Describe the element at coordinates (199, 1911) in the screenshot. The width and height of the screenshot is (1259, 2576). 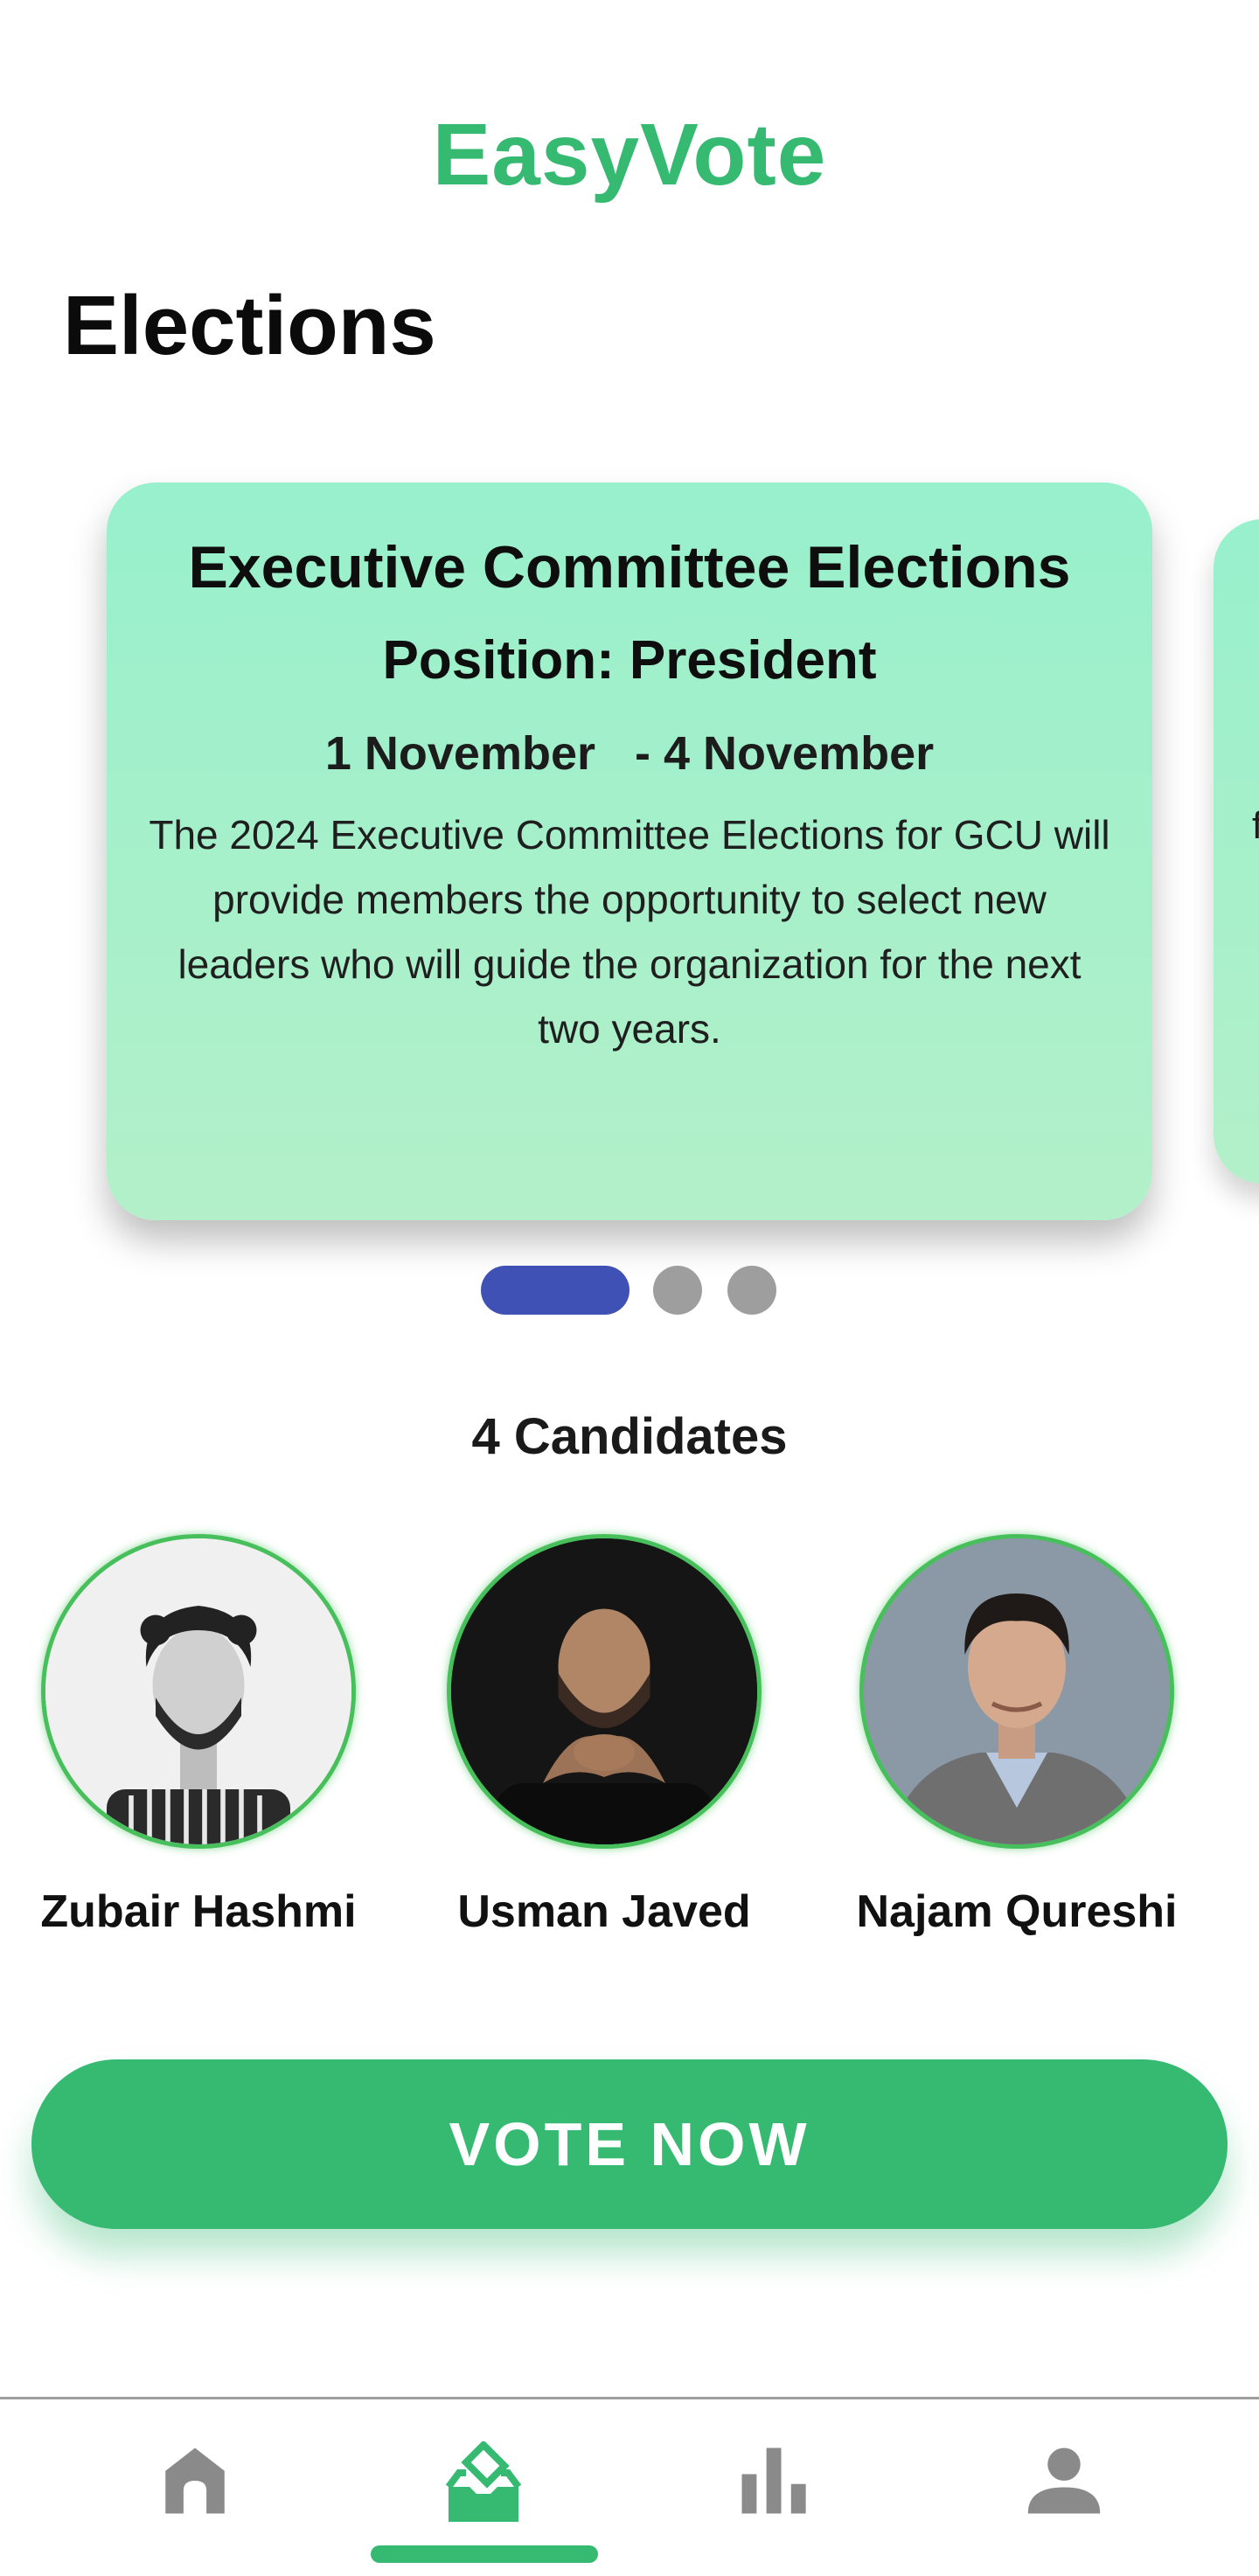
I see `candidate-name: Zubair Hashmi` at that location.